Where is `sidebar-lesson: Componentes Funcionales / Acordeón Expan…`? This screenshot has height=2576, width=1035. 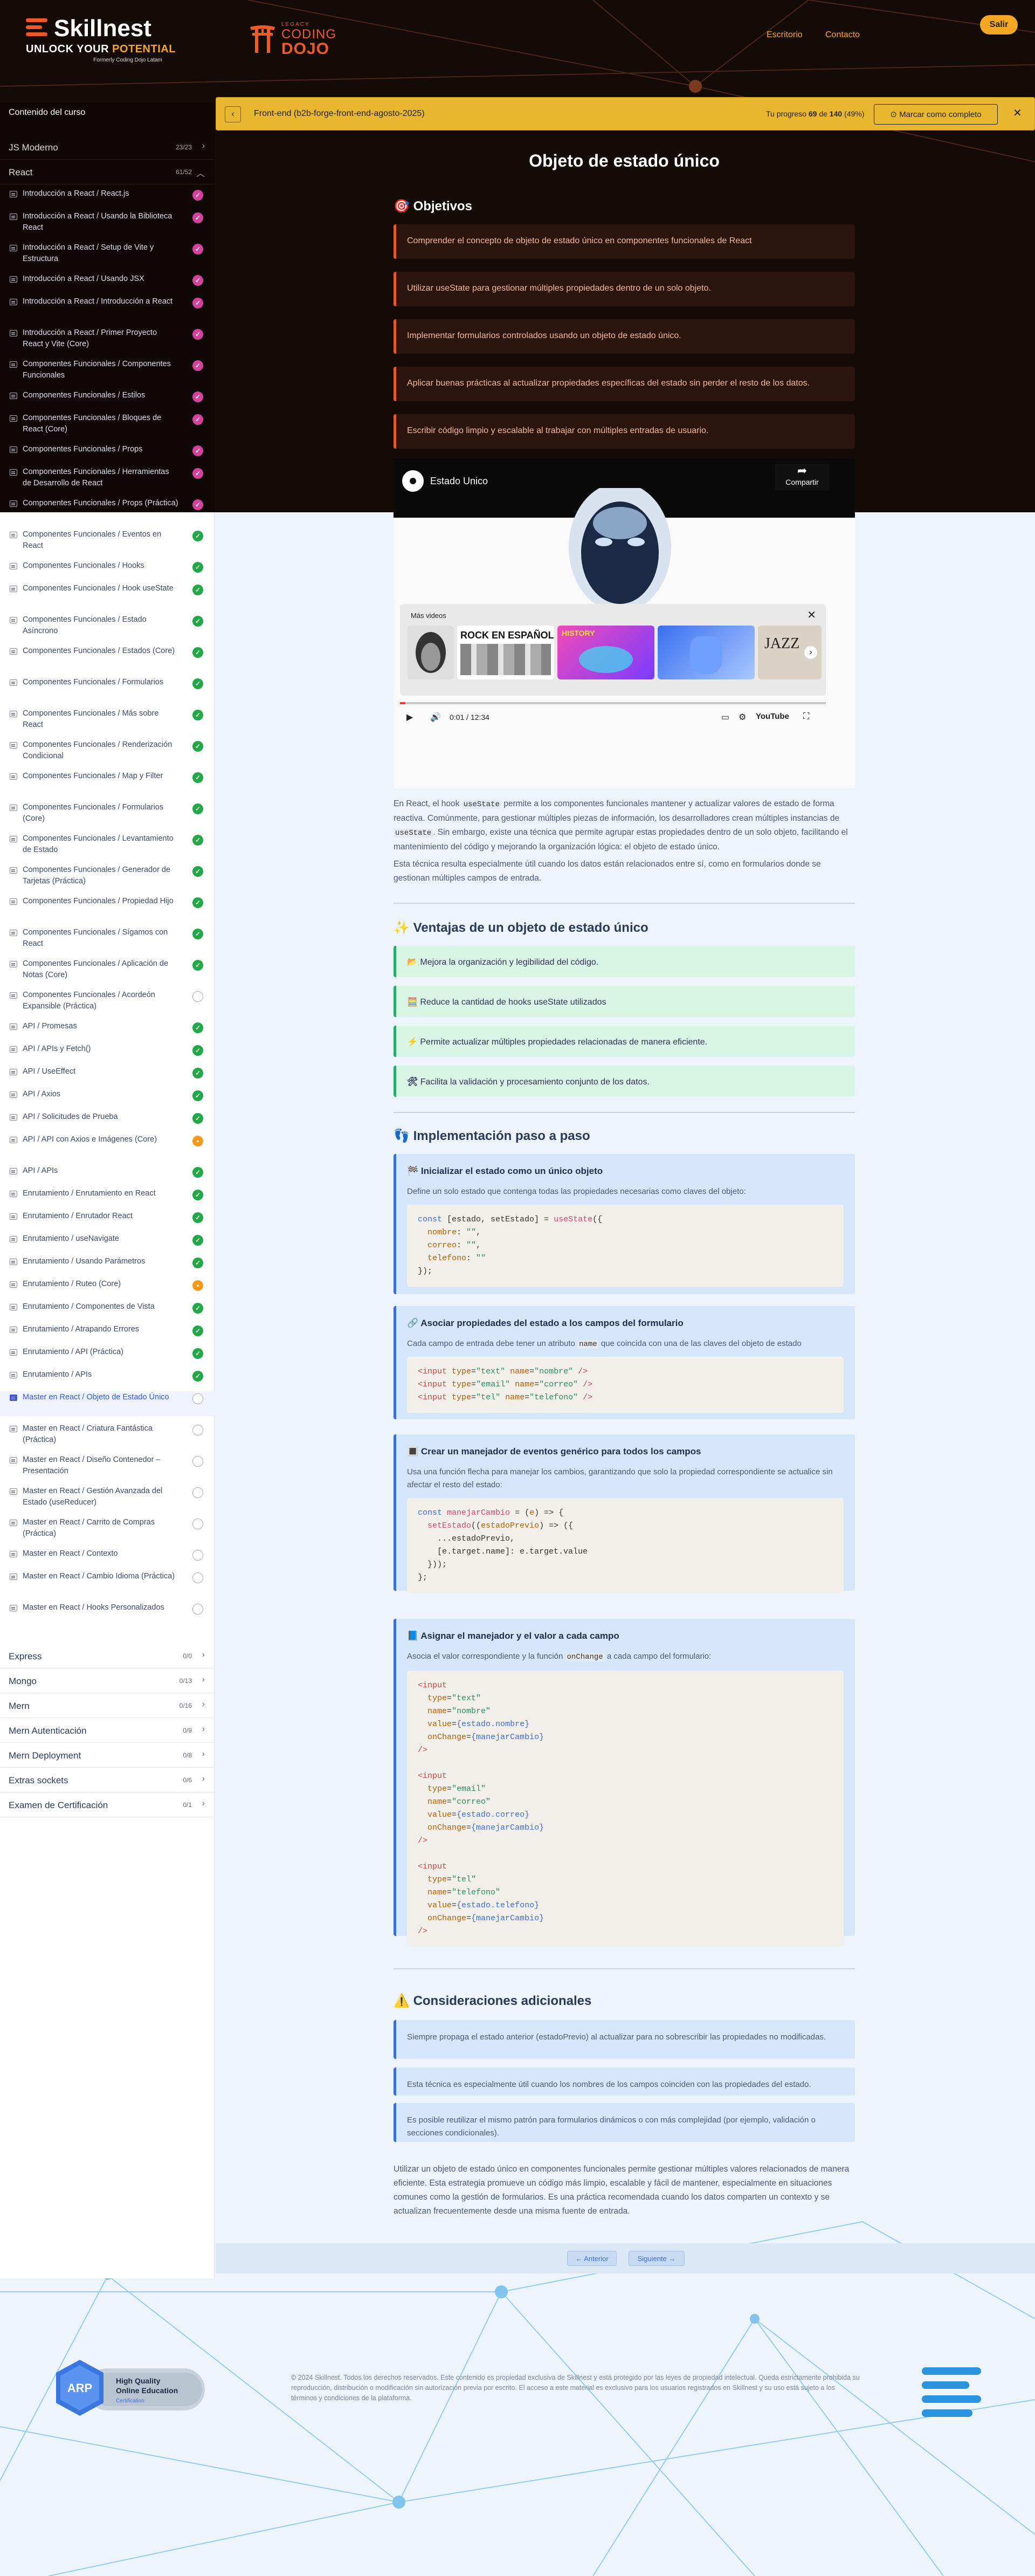 sidebar-lesson: Componentes Funcionales / Acordeón Expan… is located at coordinates (107, 1001).